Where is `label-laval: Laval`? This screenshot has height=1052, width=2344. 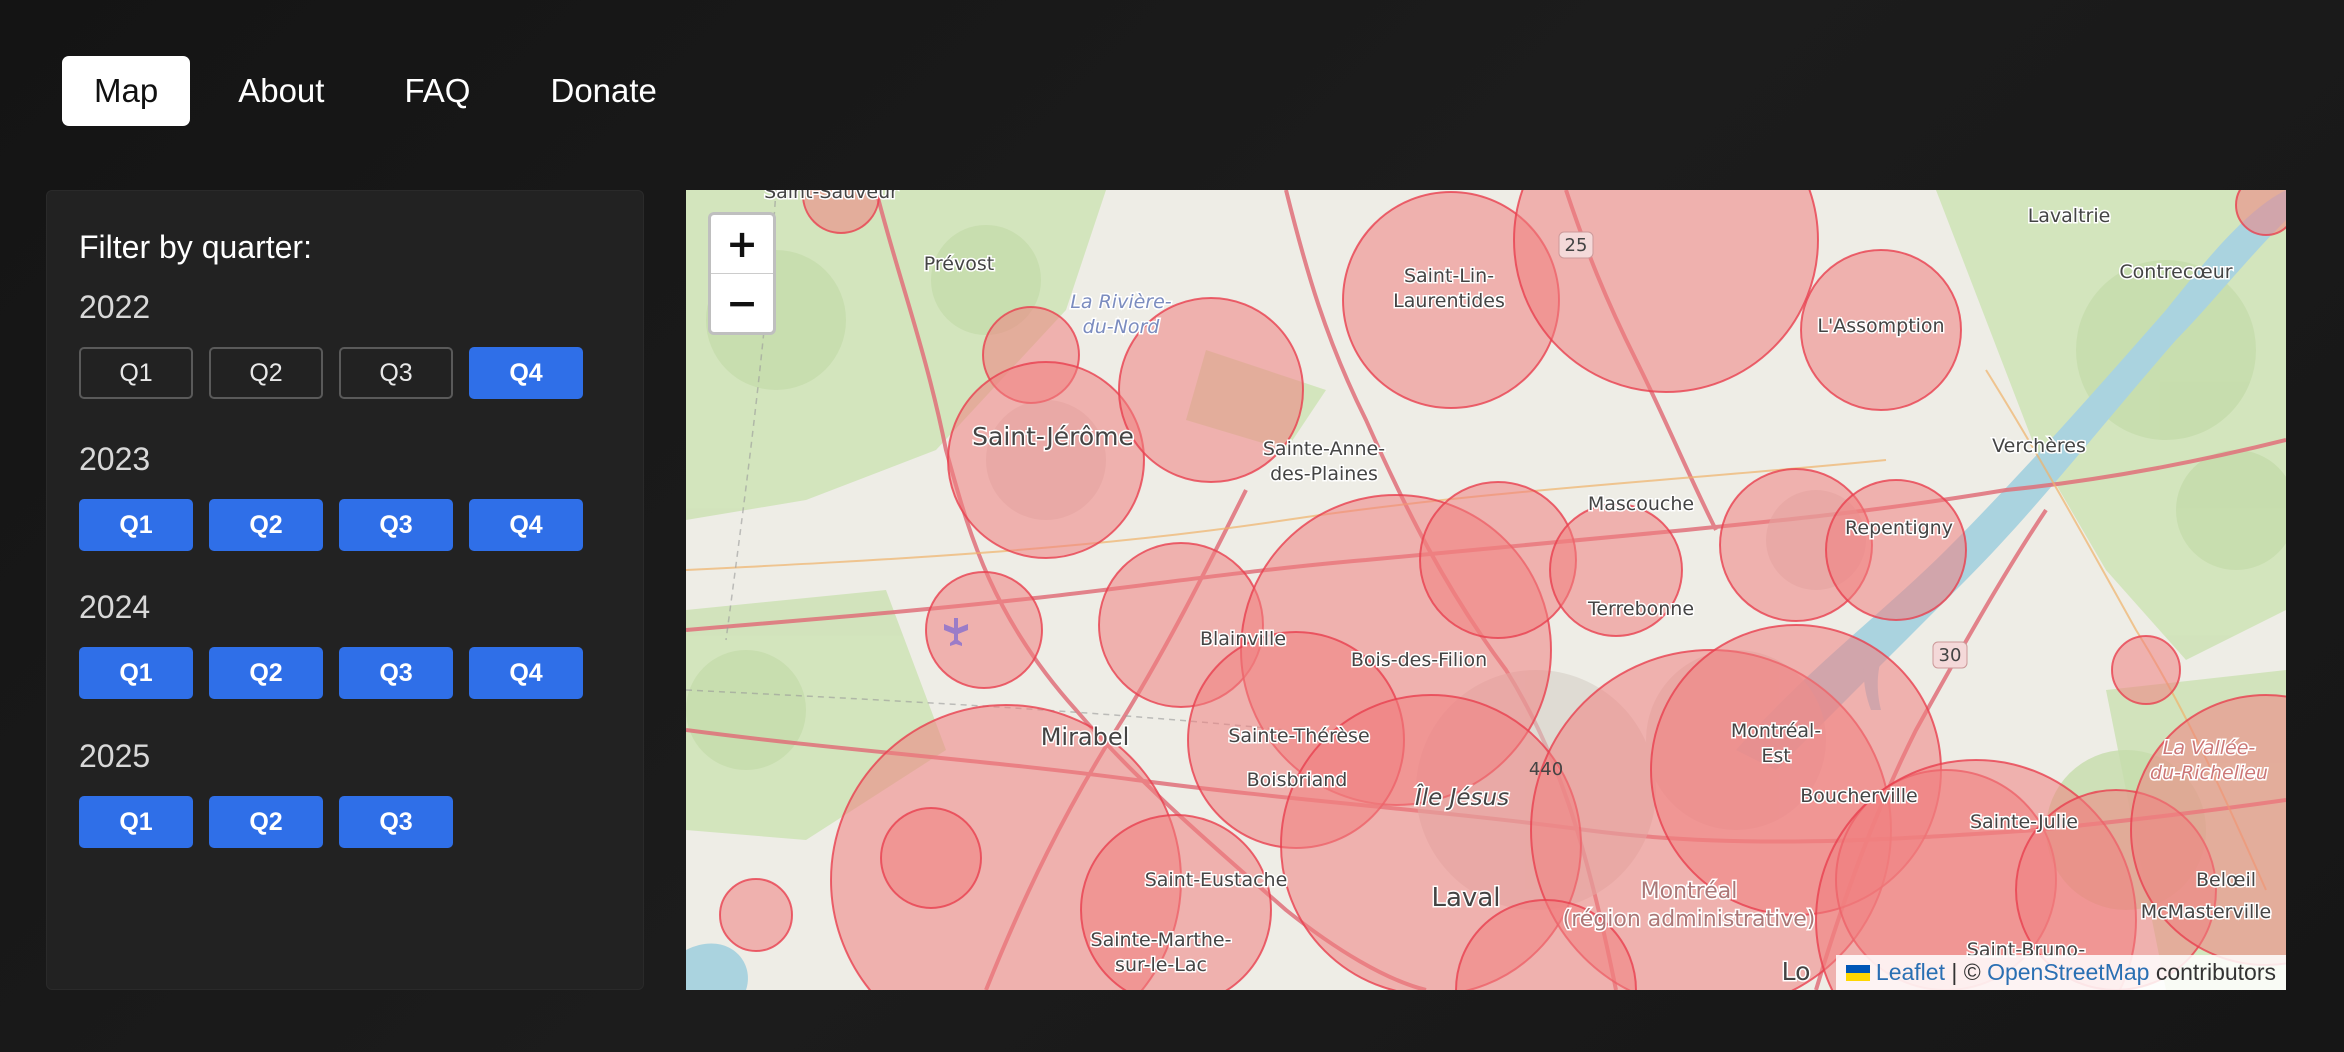 label-laval: Laval is located at coordinates (1466, 898).